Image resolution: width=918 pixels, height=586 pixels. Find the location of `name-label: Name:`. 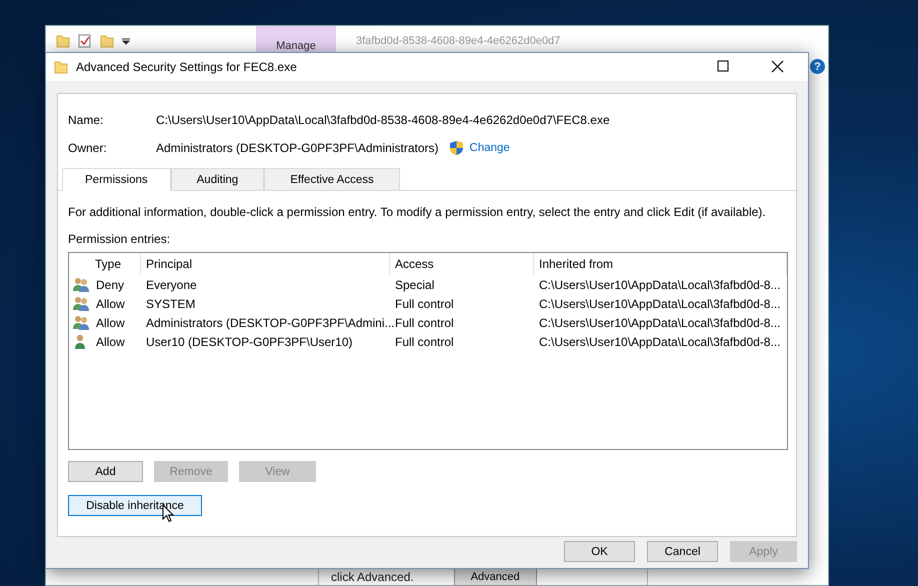

name-label: Name: is located at coordinates (86, 120).